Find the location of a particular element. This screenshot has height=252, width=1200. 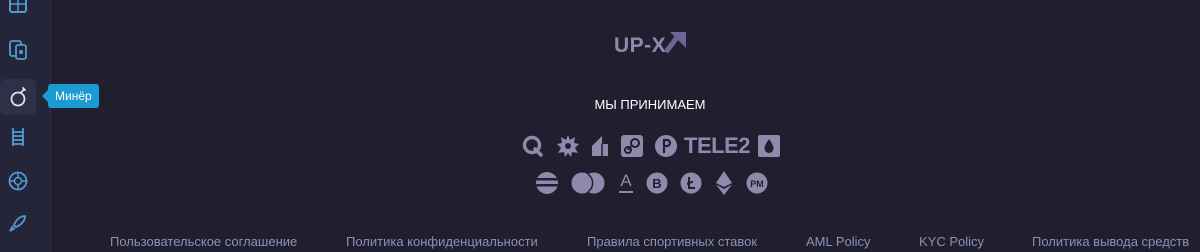

footer-link-kyc: KYC Policy is located at coordinates (951, 241).